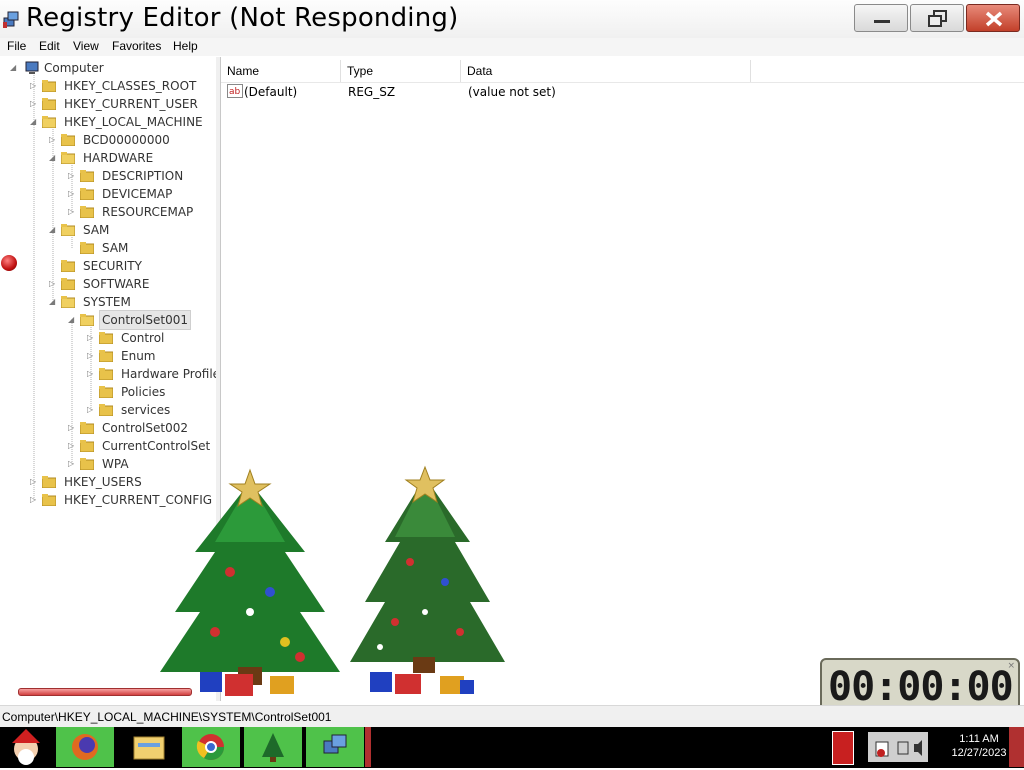  I want to click on show-desktop-button, so click(843, 748).